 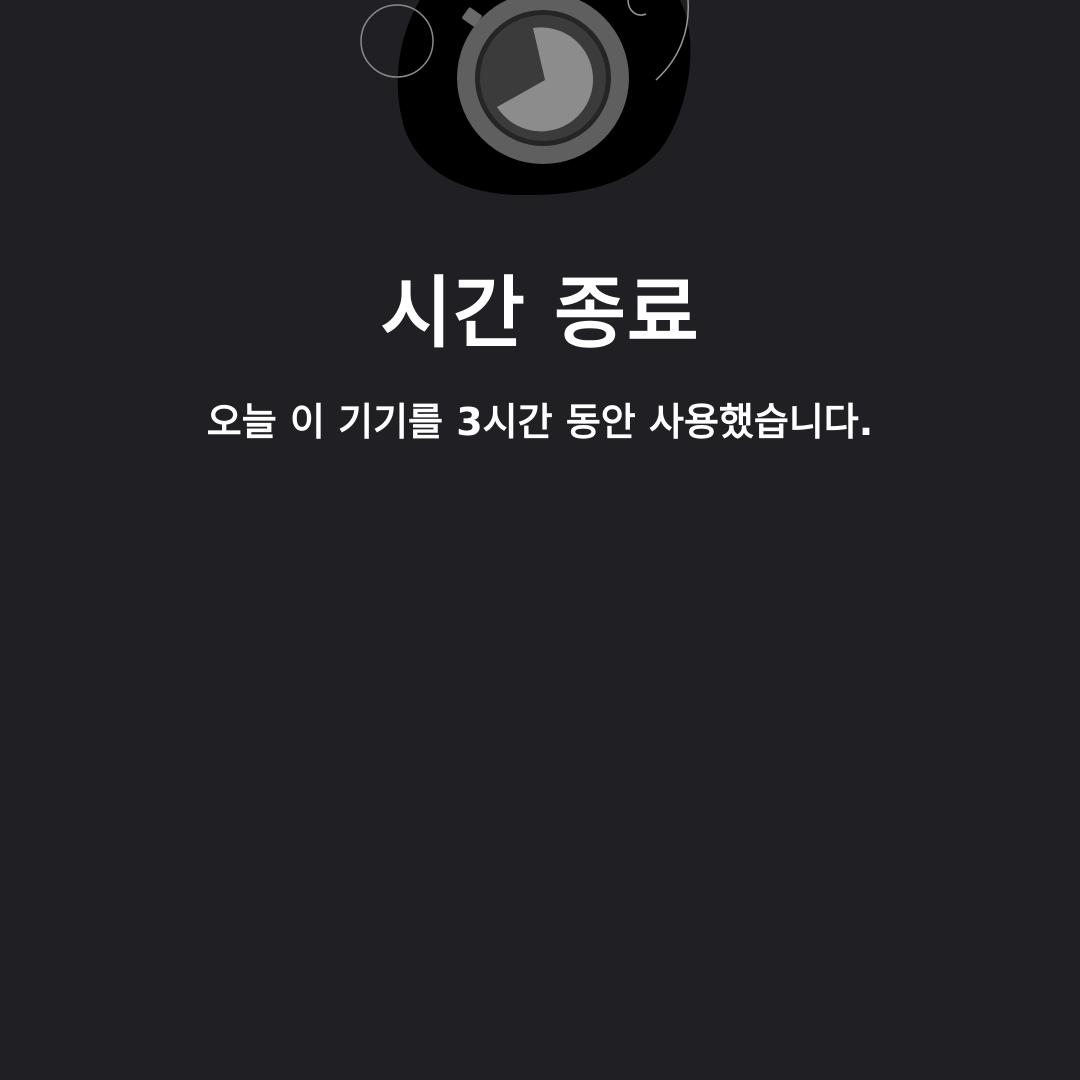 What do you see at coordinates (540, 422) in the screenshot?
I see `usage-message: 오늘 이 기기를 3시간 동안 사용했습니다.` at bounding box center [540, 422].